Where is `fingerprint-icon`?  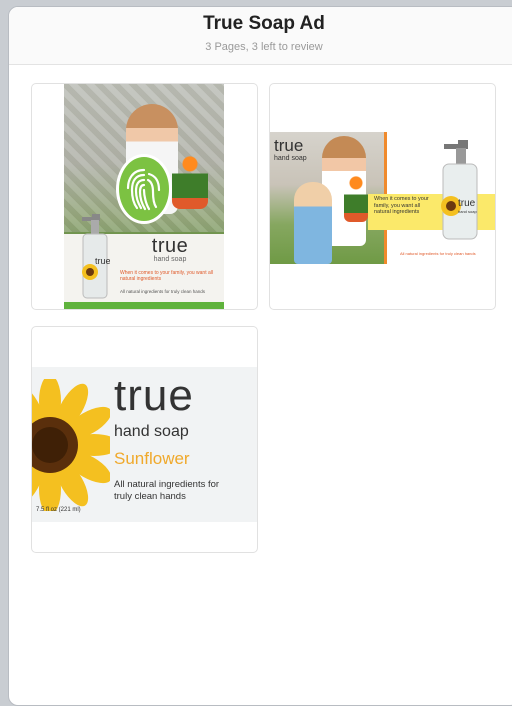 fingerprint-icon is located at coordinates (144, 189).